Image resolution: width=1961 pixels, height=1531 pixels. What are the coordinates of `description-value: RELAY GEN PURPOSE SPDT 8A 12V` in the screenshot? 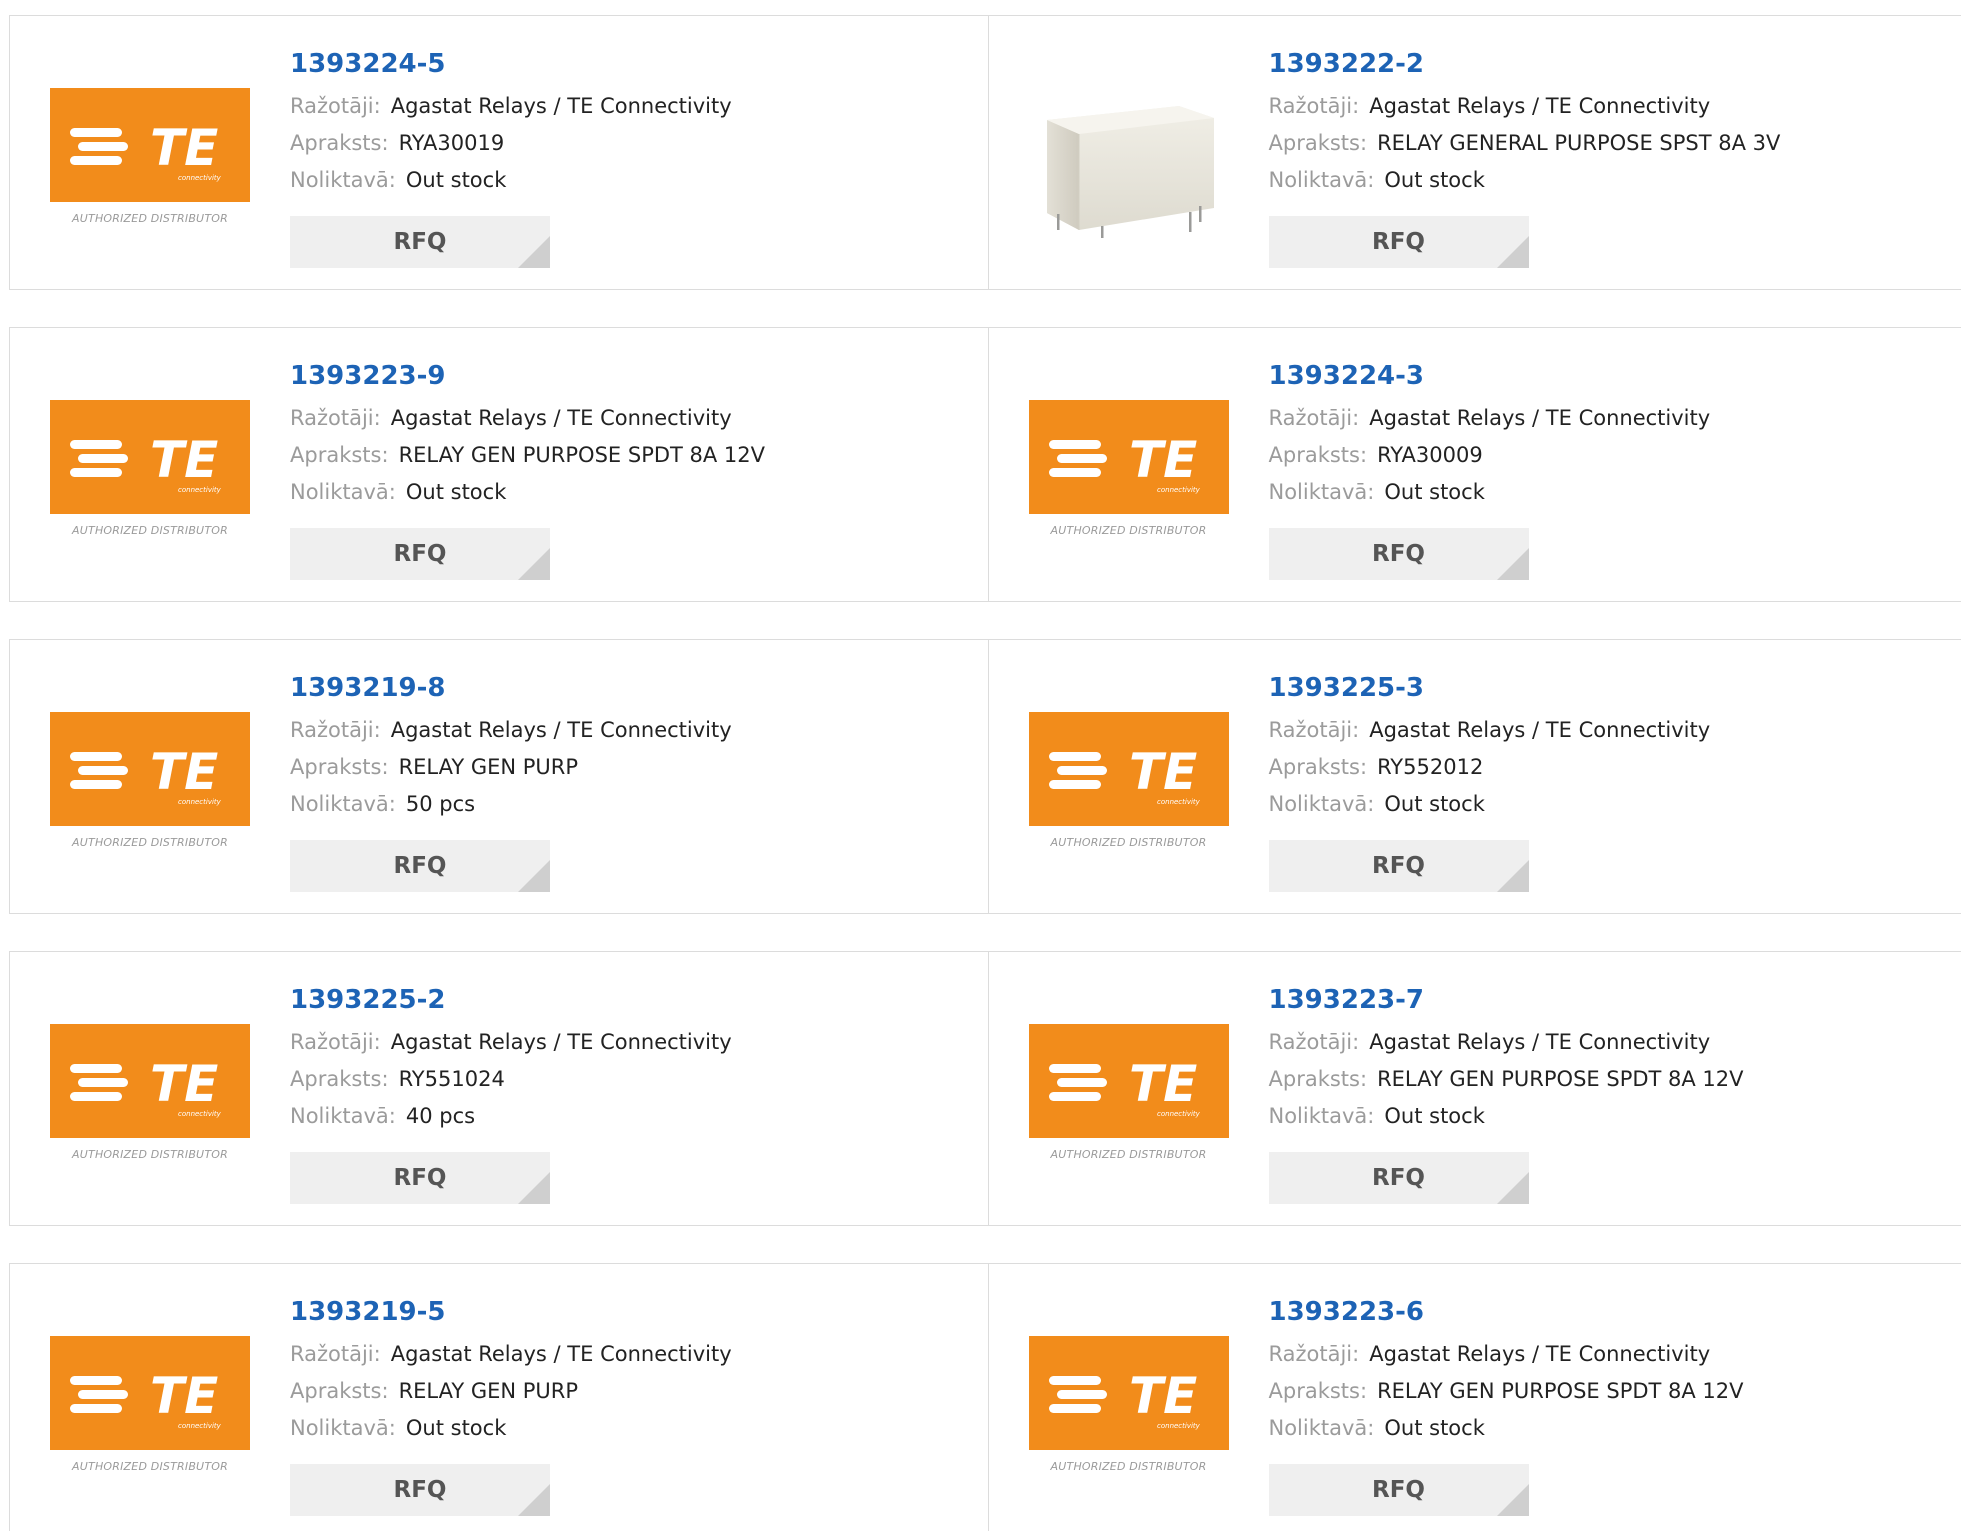 It's located at (1560, 1079).